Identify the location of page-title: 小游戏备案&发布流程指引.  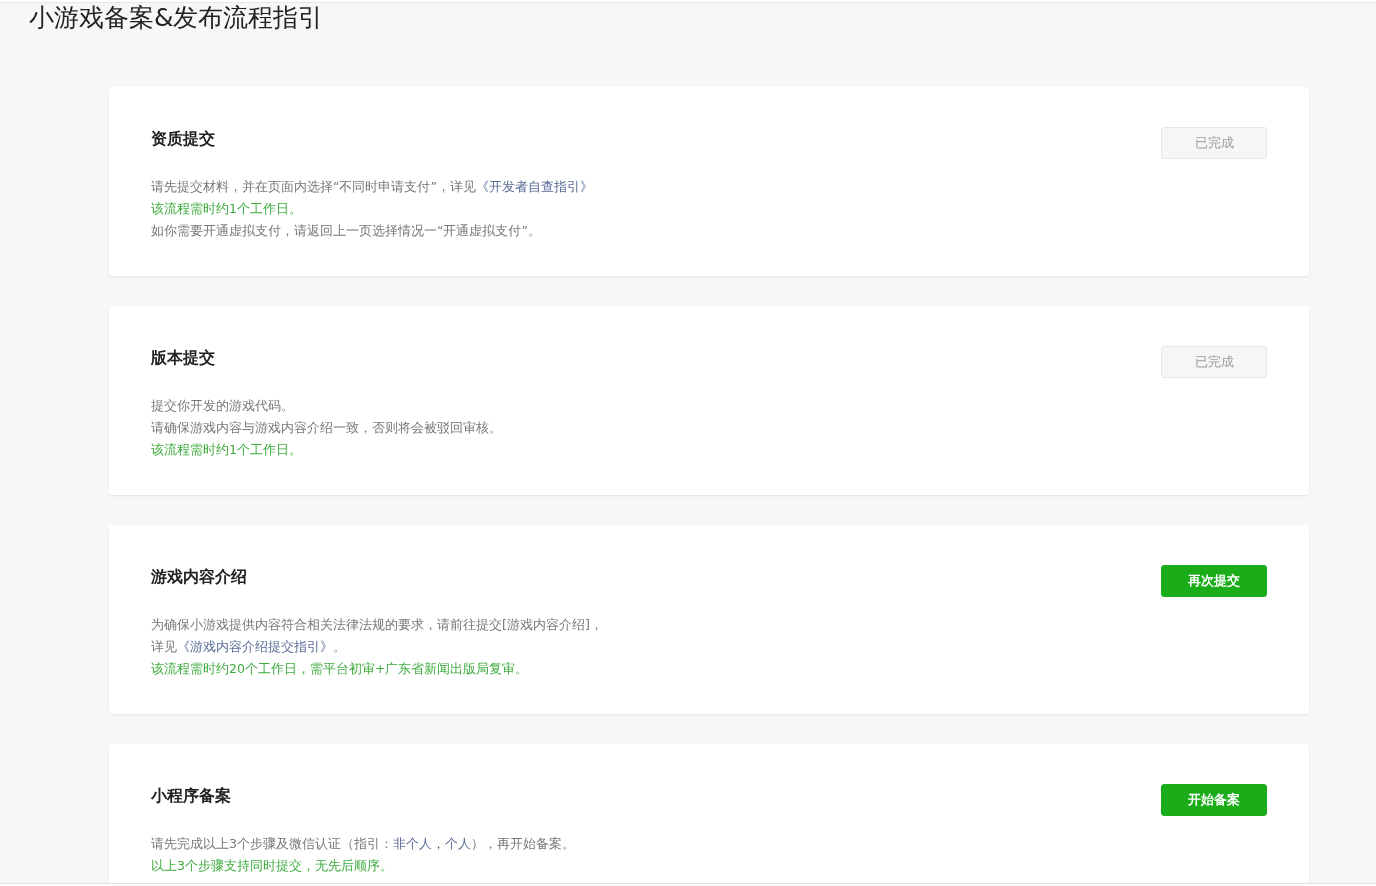
(177, 18).